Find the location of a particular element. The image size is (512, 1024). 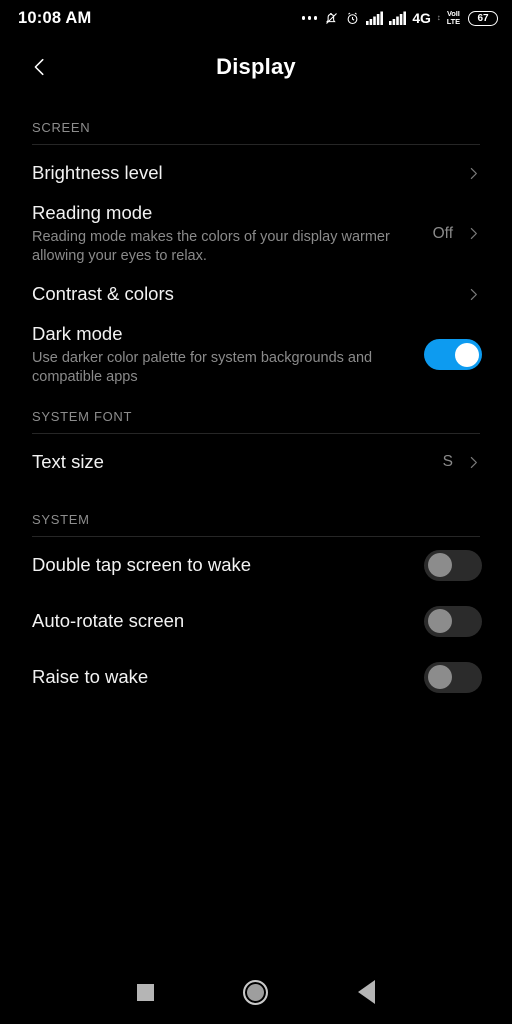

recents-button is located at coordinates (145, 992).